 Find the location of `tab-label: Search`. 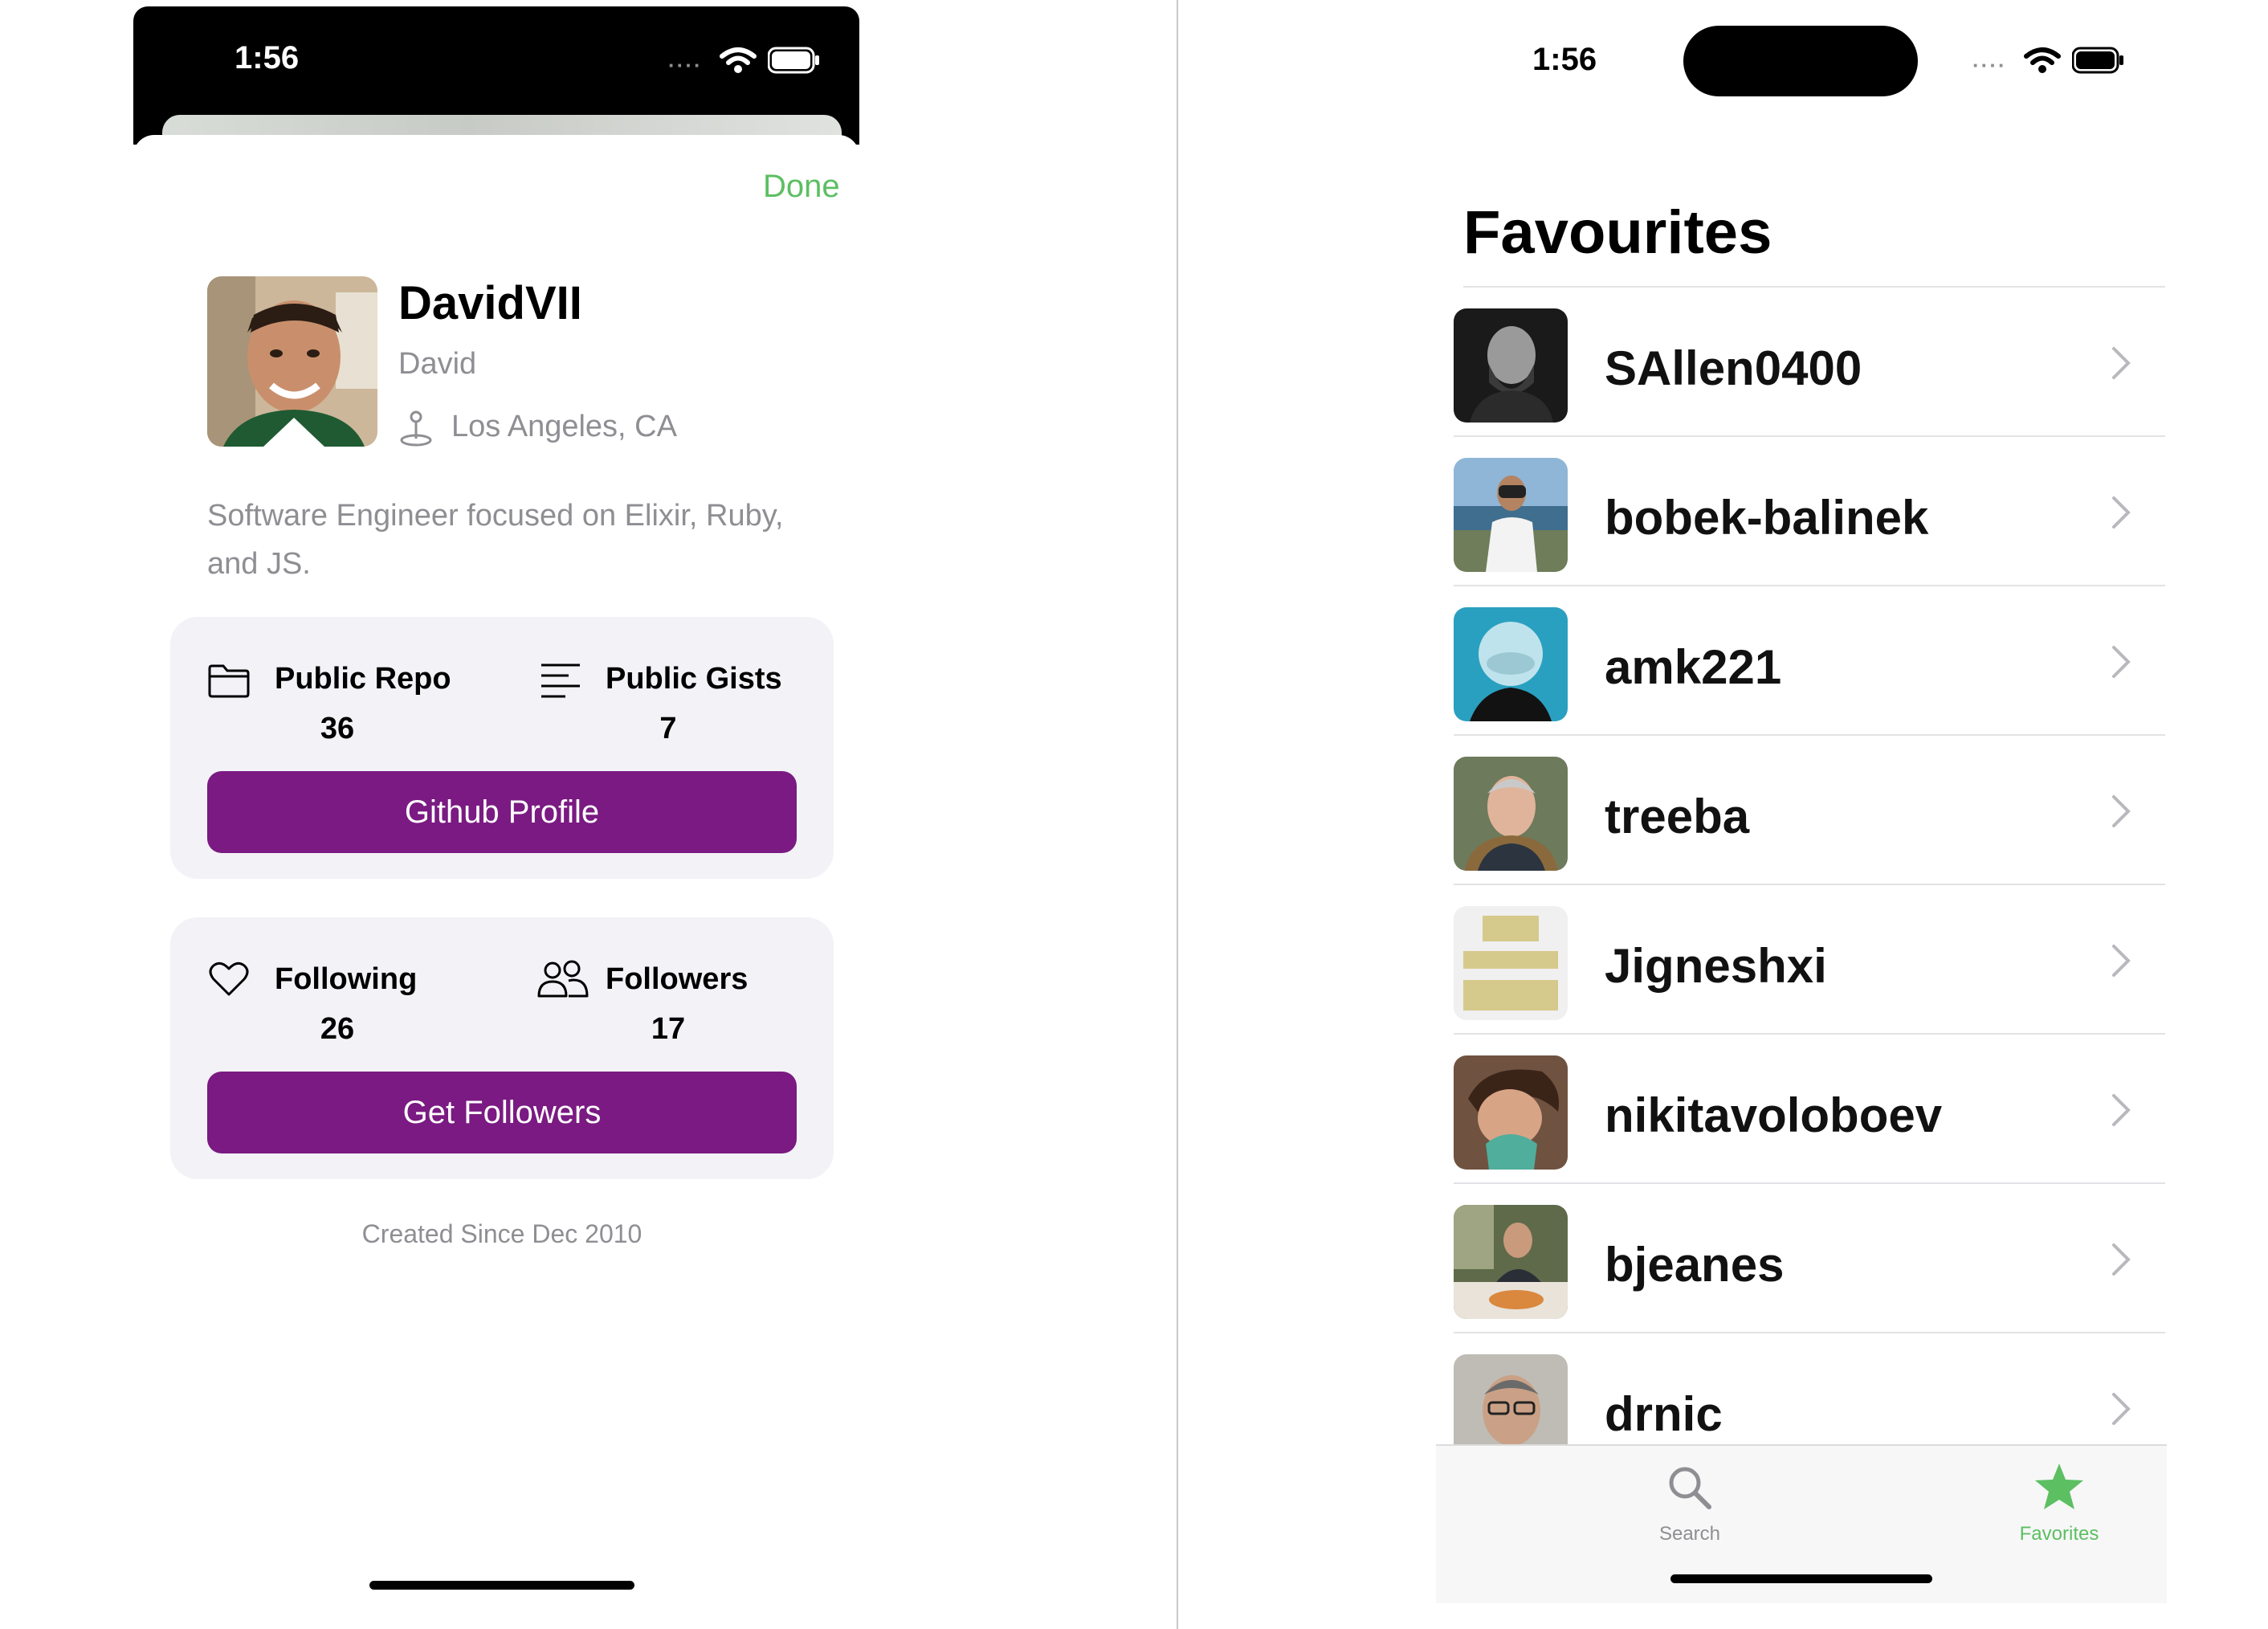

tab-label: Search is located at coordinates (1690, 1534).